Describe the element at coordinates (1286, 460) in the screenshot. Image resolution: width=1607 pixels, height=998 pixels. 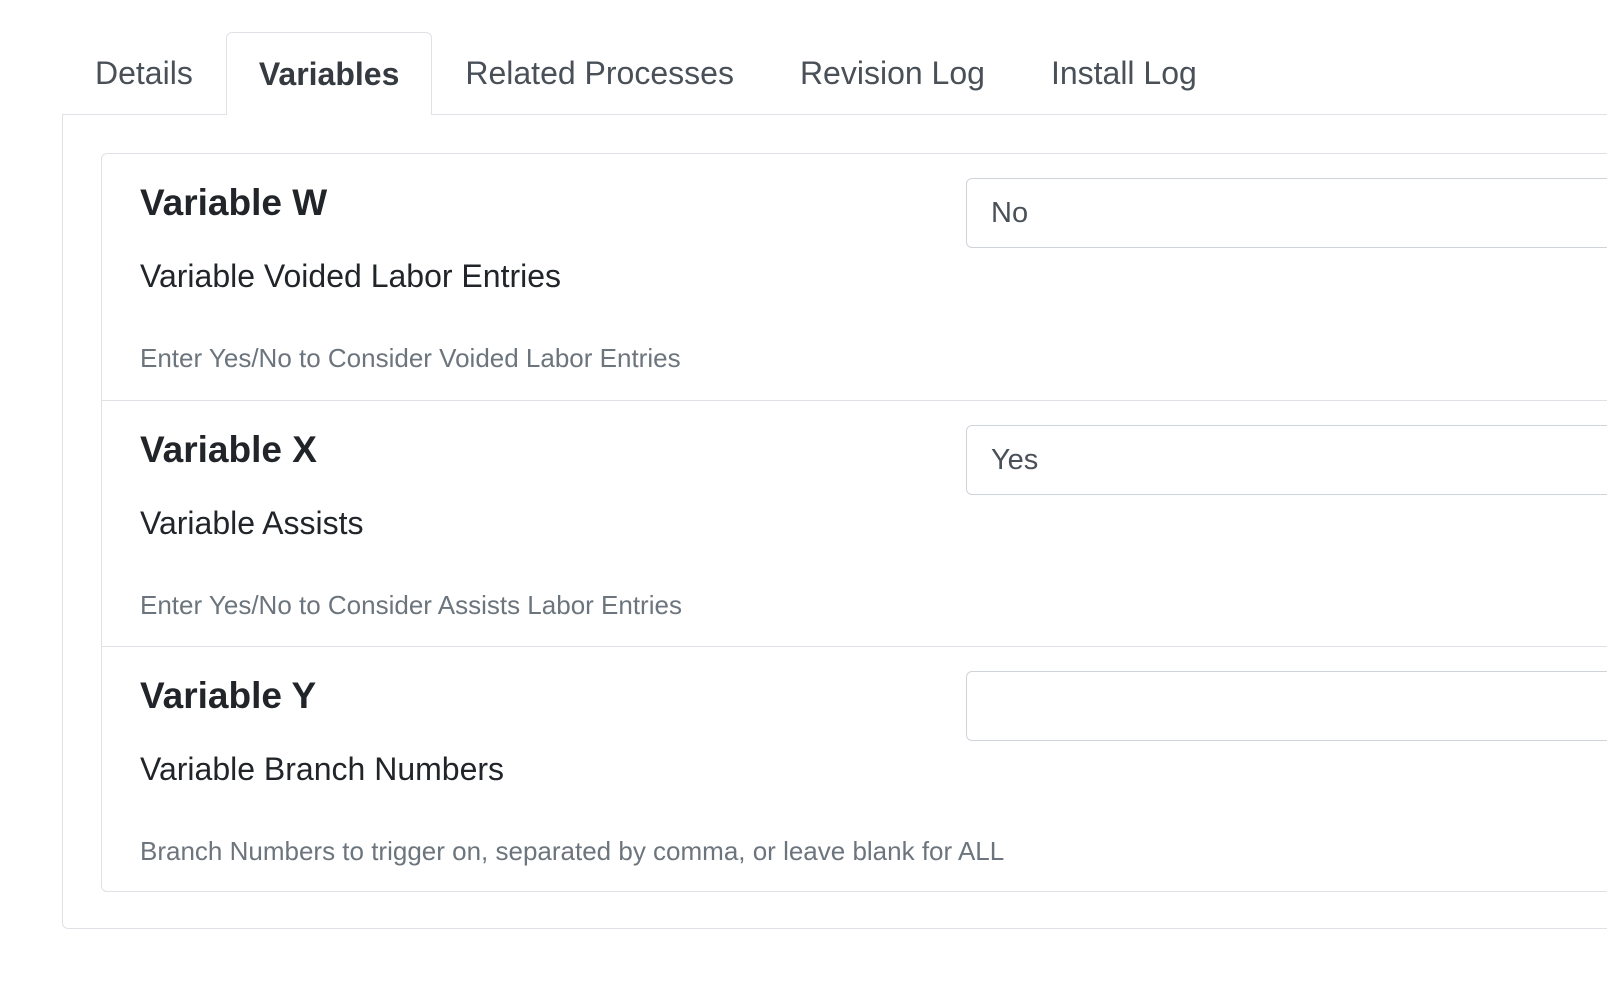
I see `variable-x-input` at that location.